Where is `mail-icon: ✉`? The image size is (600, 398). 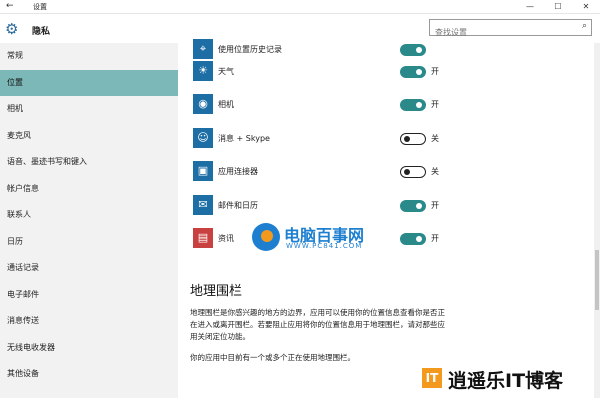
mail-icon: ✉ is located at coordinates (203, 205).